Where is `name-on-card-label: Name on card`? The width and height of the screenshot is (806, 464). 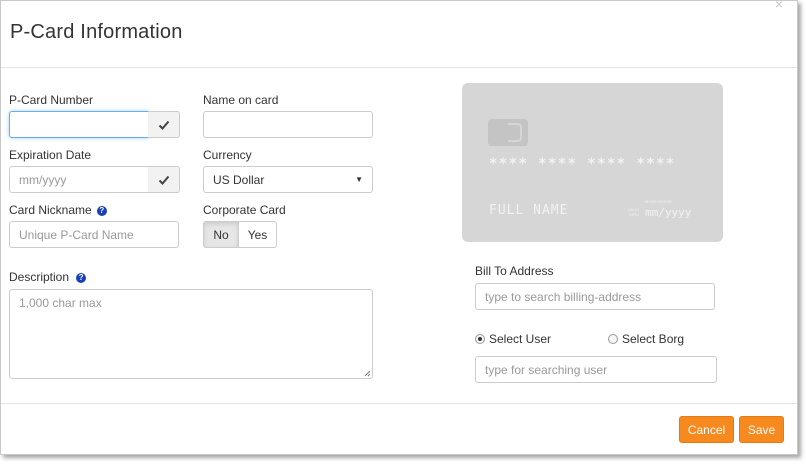
name-on-card-label: Name on card is located at coordinates (241, 100).